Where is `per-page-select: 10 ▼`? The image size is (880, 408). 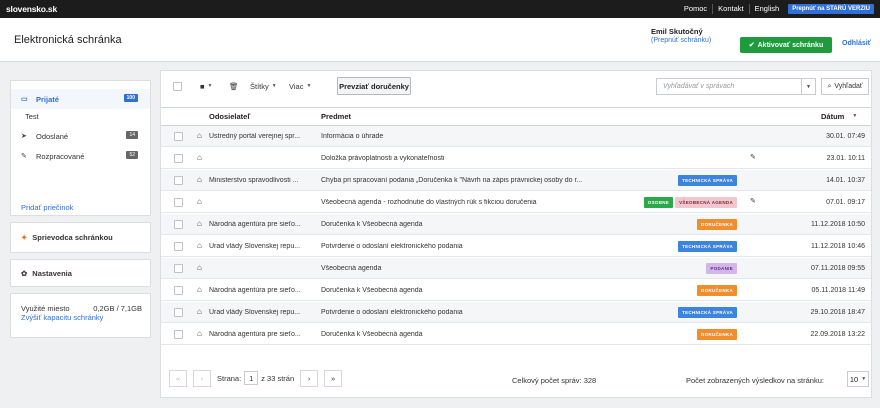 per-page-select: 10 ▼ is located at coordinates (858, 379).